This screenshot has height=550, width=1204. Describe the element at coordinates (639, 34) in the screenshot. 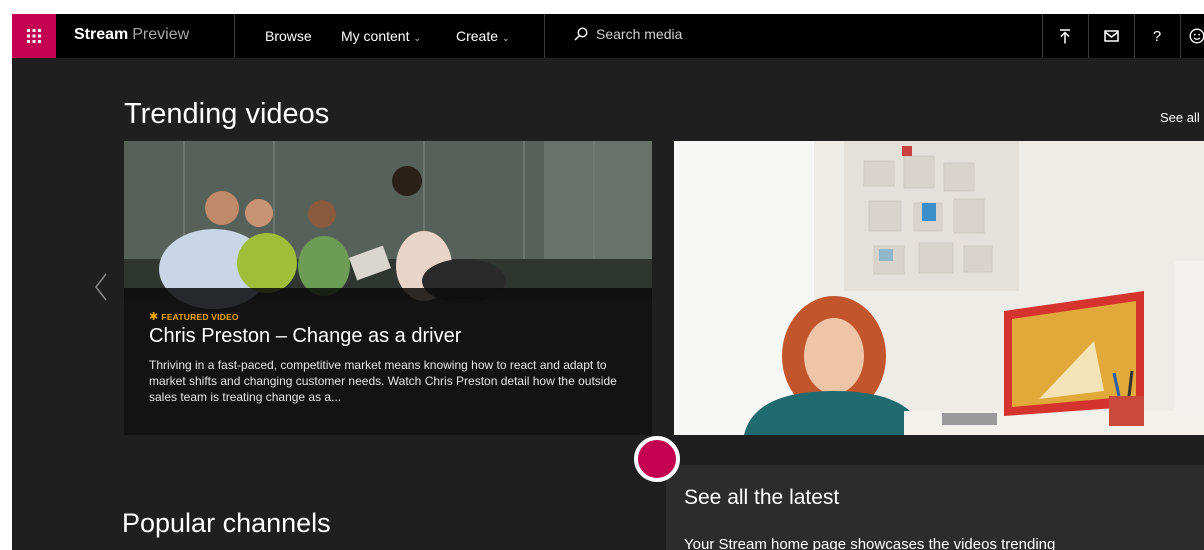

I see `search-placeholder: Search media` at that location.